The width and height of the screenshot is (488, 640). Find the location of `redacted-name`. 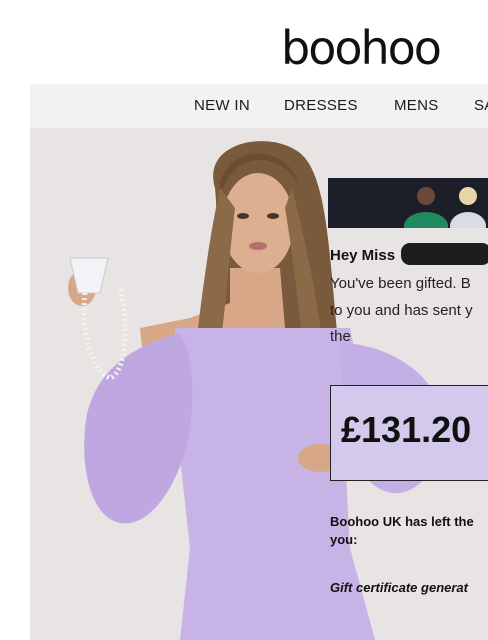

redacted-name is located at coordinates (444, 254).